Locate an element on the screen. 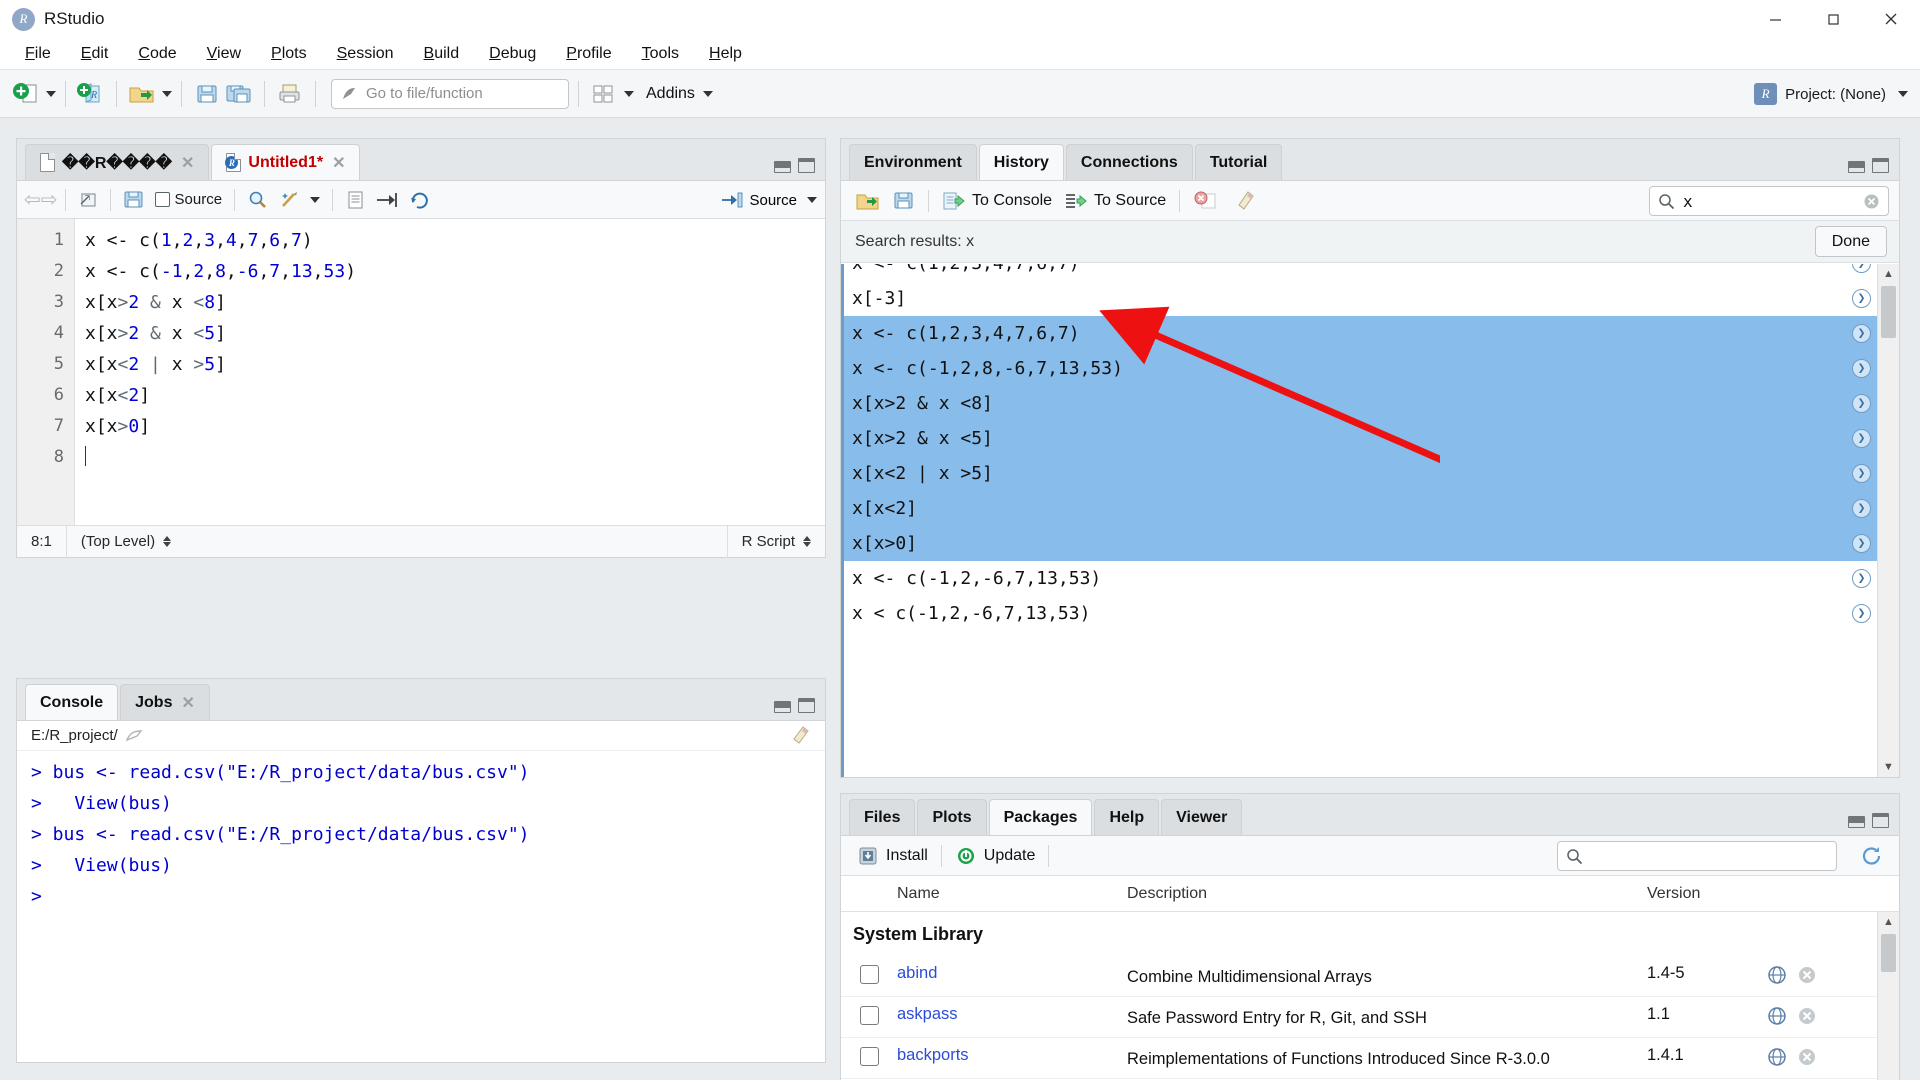  print-button is located at coordinates (290, 94).